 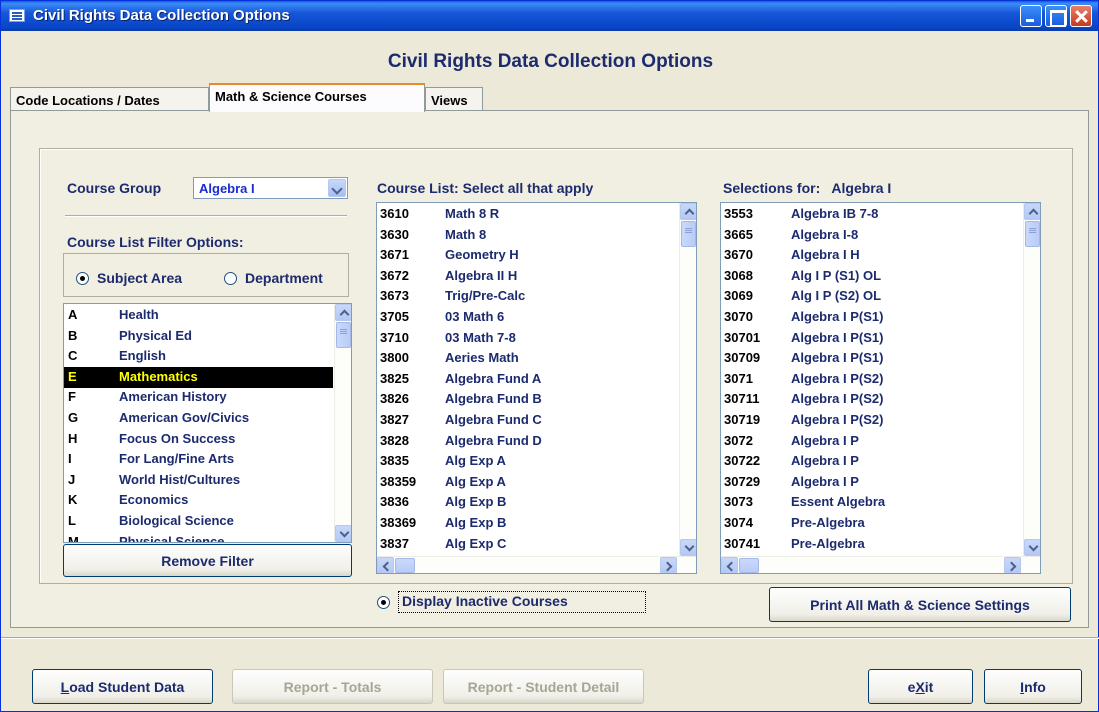 I want to click on list-item: 30709 Algebra I P(S1), so click(x=871, y=358).